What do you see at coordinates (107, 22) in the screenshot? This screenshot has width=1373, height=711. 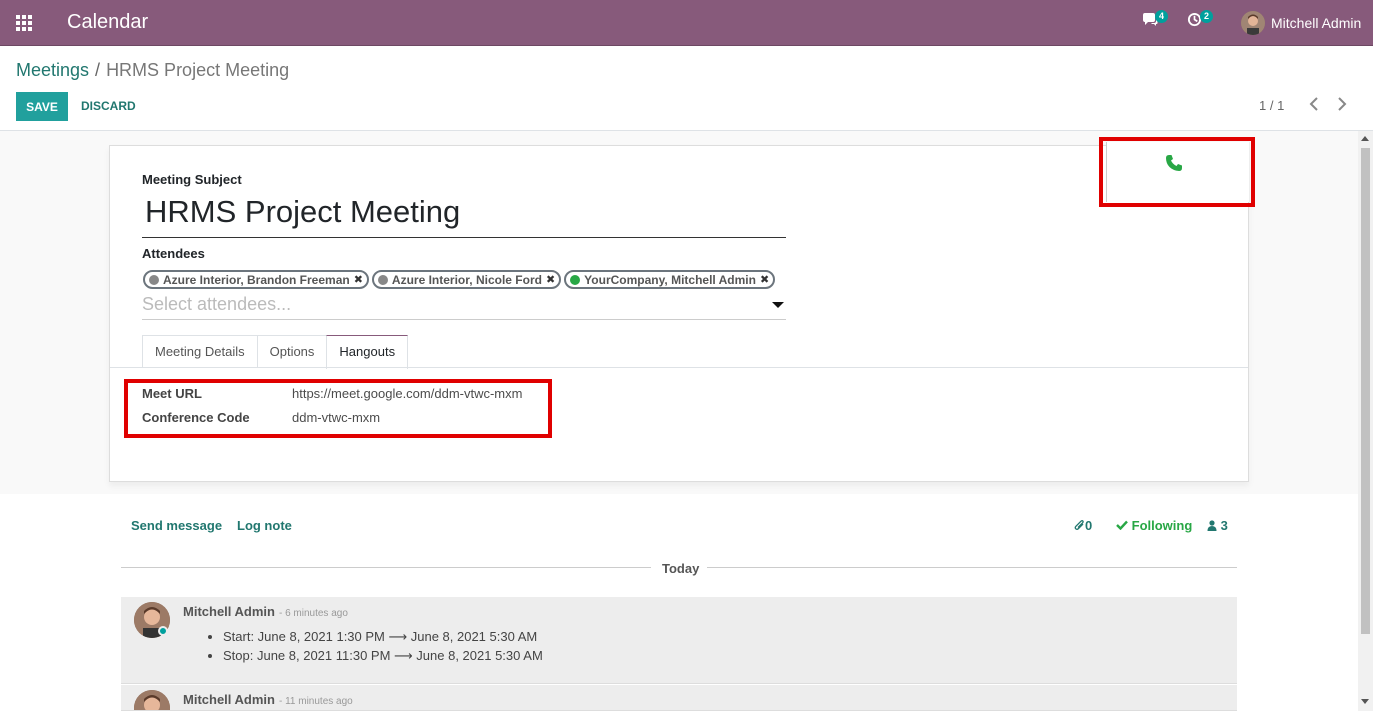 I see `app-title: Calendar` at bounding box center [107, 22].